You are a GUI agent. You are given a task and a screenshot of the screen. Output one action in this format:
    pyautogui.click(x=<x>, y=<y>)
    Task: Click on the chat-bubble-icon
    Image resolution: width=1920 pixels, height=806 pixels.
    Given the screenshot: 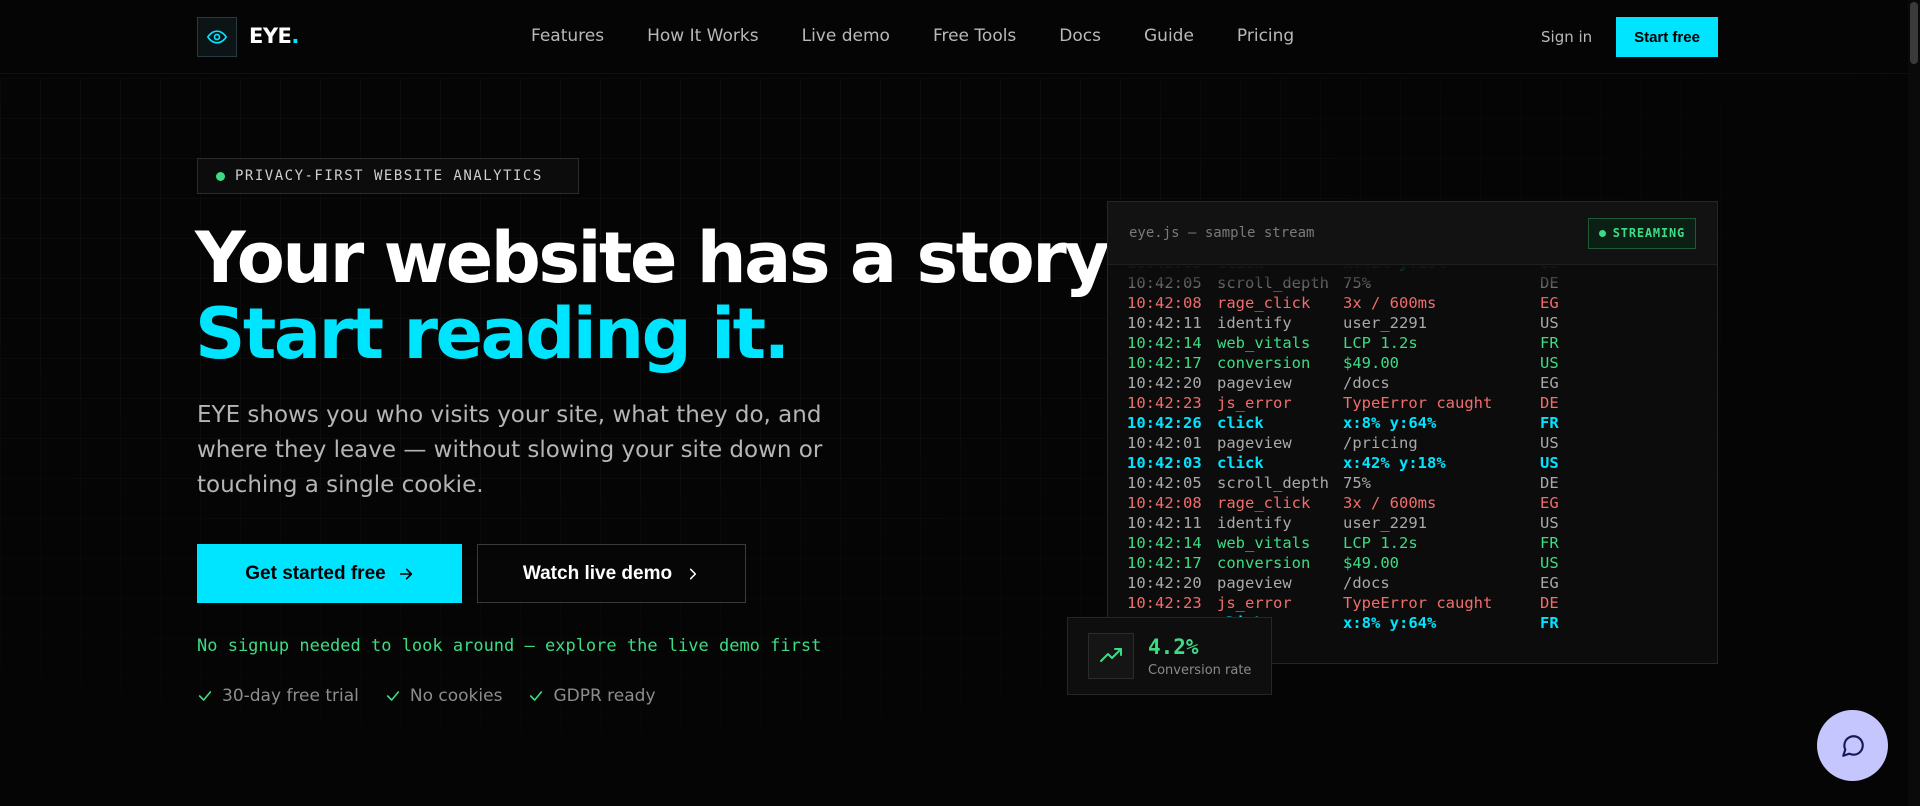 What is the action you would take?
    pyautogui.click(x=1852, y=745)
    